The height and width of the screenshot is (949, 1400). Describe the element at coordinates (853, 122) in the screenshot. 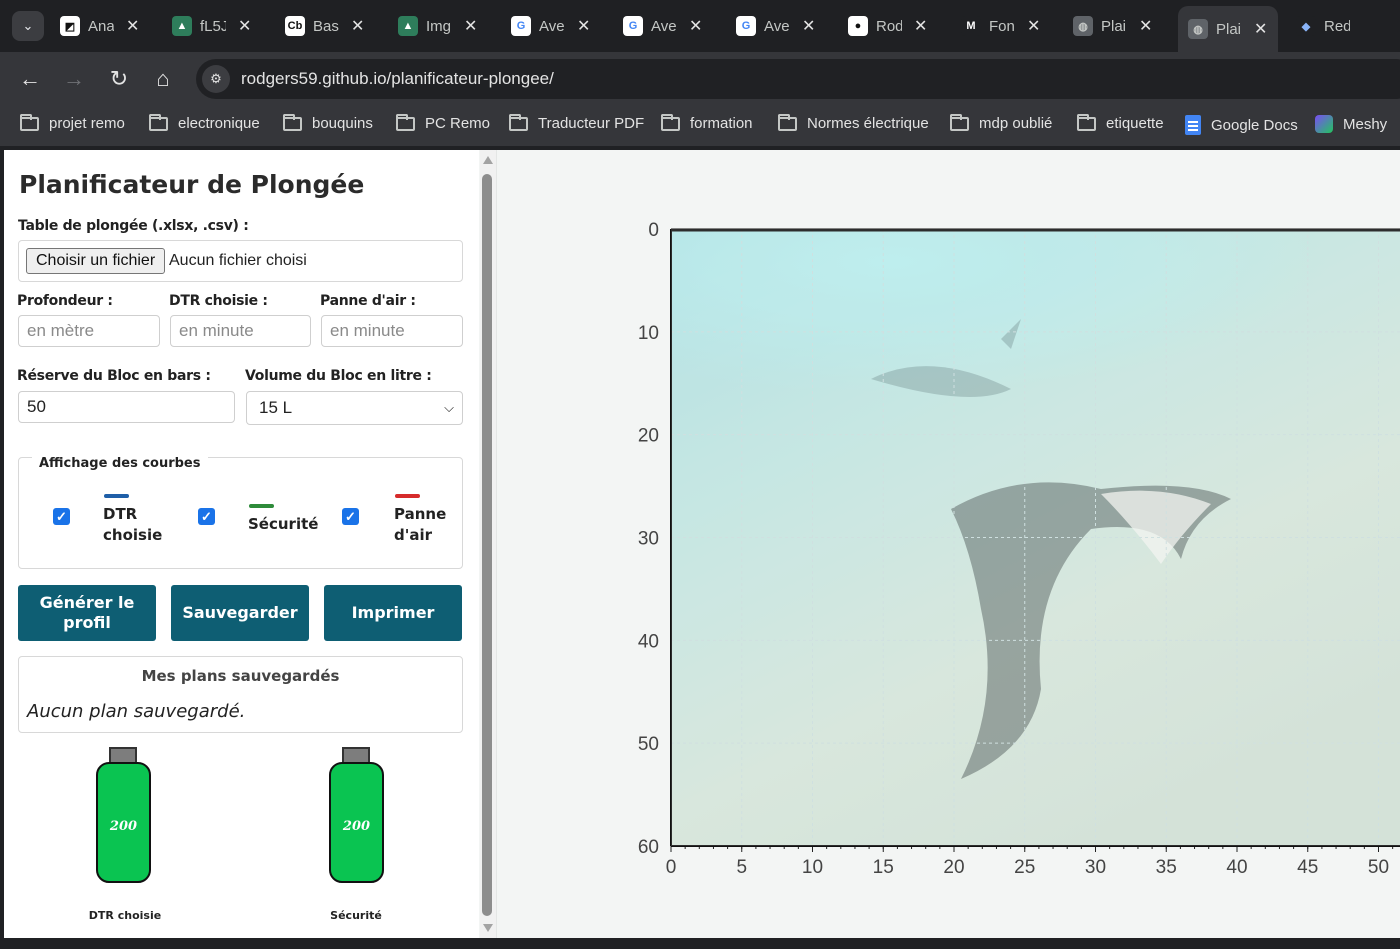

I see `bookmark-normes-electrique: Normes électrique` at that location.